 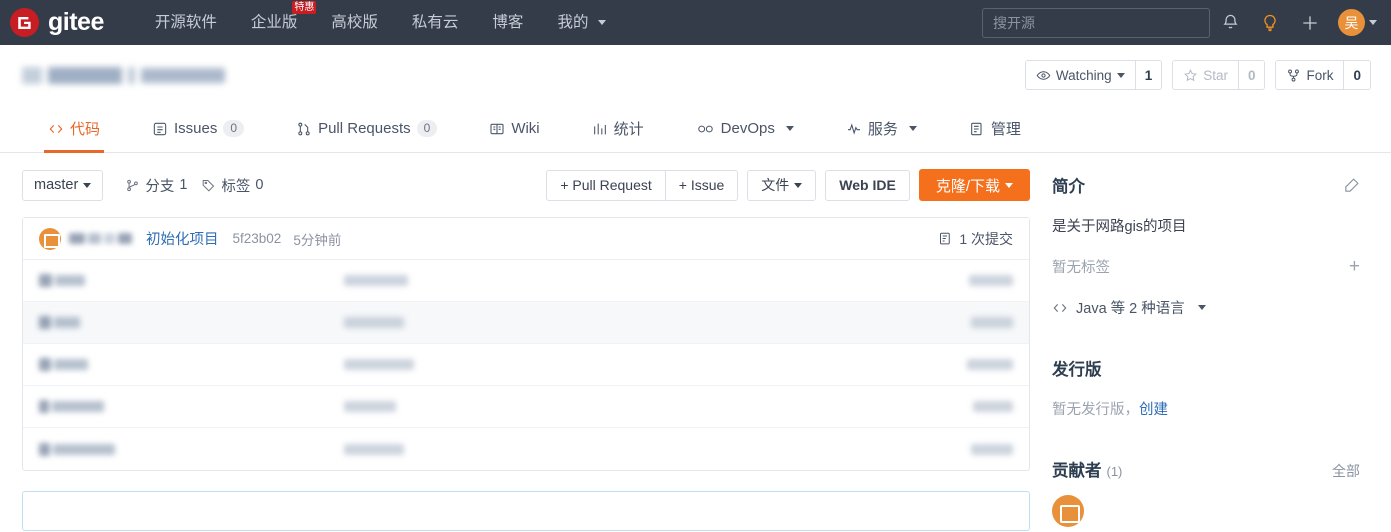 I want to click on releases-title: 发行版, so click(x=1077, y=370).